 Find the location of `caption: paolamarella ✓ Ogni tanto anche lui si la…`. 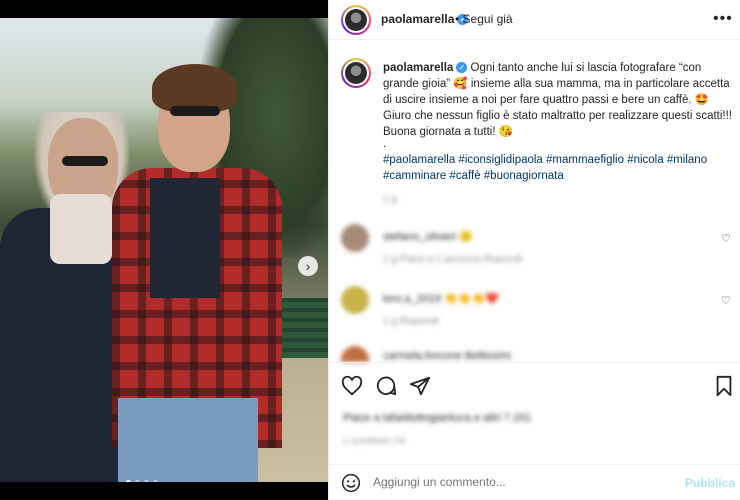

caption: paolamarella ✓ Ogni tanto anche lui si la… is located at coordinates (559, 100).